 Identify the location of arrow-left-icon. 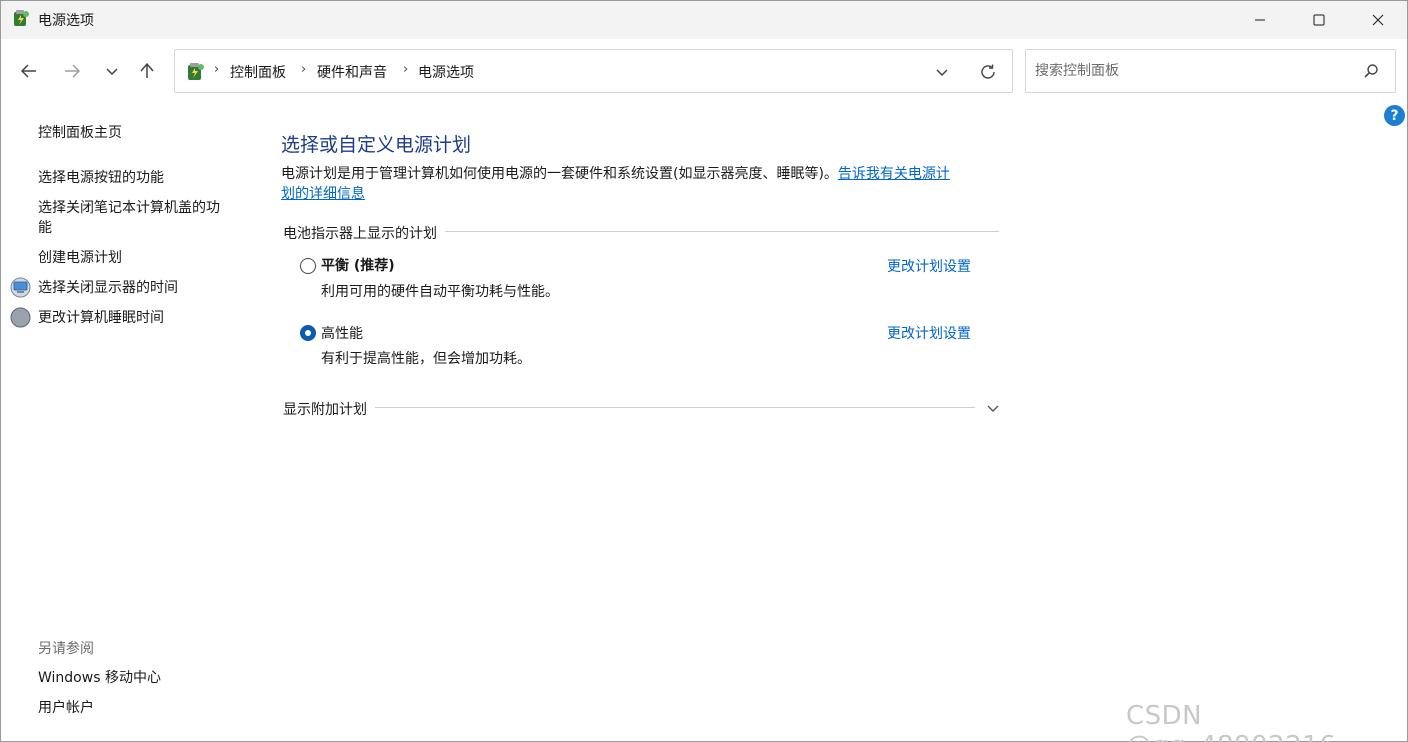
(28, 71).